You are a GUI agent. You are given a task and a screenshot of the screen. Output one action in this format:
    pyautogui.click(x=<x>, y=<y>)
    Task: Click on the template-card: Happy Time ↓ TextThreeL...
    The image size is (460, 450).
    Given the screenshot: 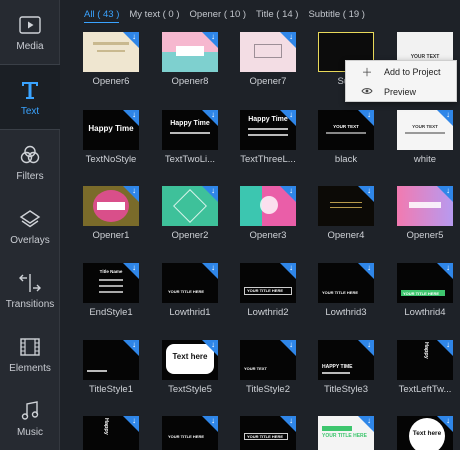 What is the action you would take?
    pyautogui.click(x=268, y=138)
    